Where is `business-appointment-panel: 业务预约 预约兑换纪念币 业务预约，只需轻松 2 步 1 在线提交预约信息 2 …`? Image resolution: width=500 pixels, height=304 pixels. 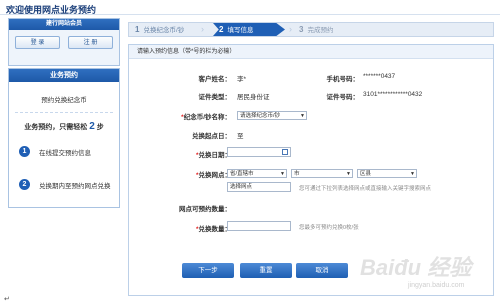 business-appointment-panel: 业务预约 预约兑换纪念币 业务预约，只需轻松 2 步 1 在线提交预约信息 2 … is located at coordinates (64, 138).